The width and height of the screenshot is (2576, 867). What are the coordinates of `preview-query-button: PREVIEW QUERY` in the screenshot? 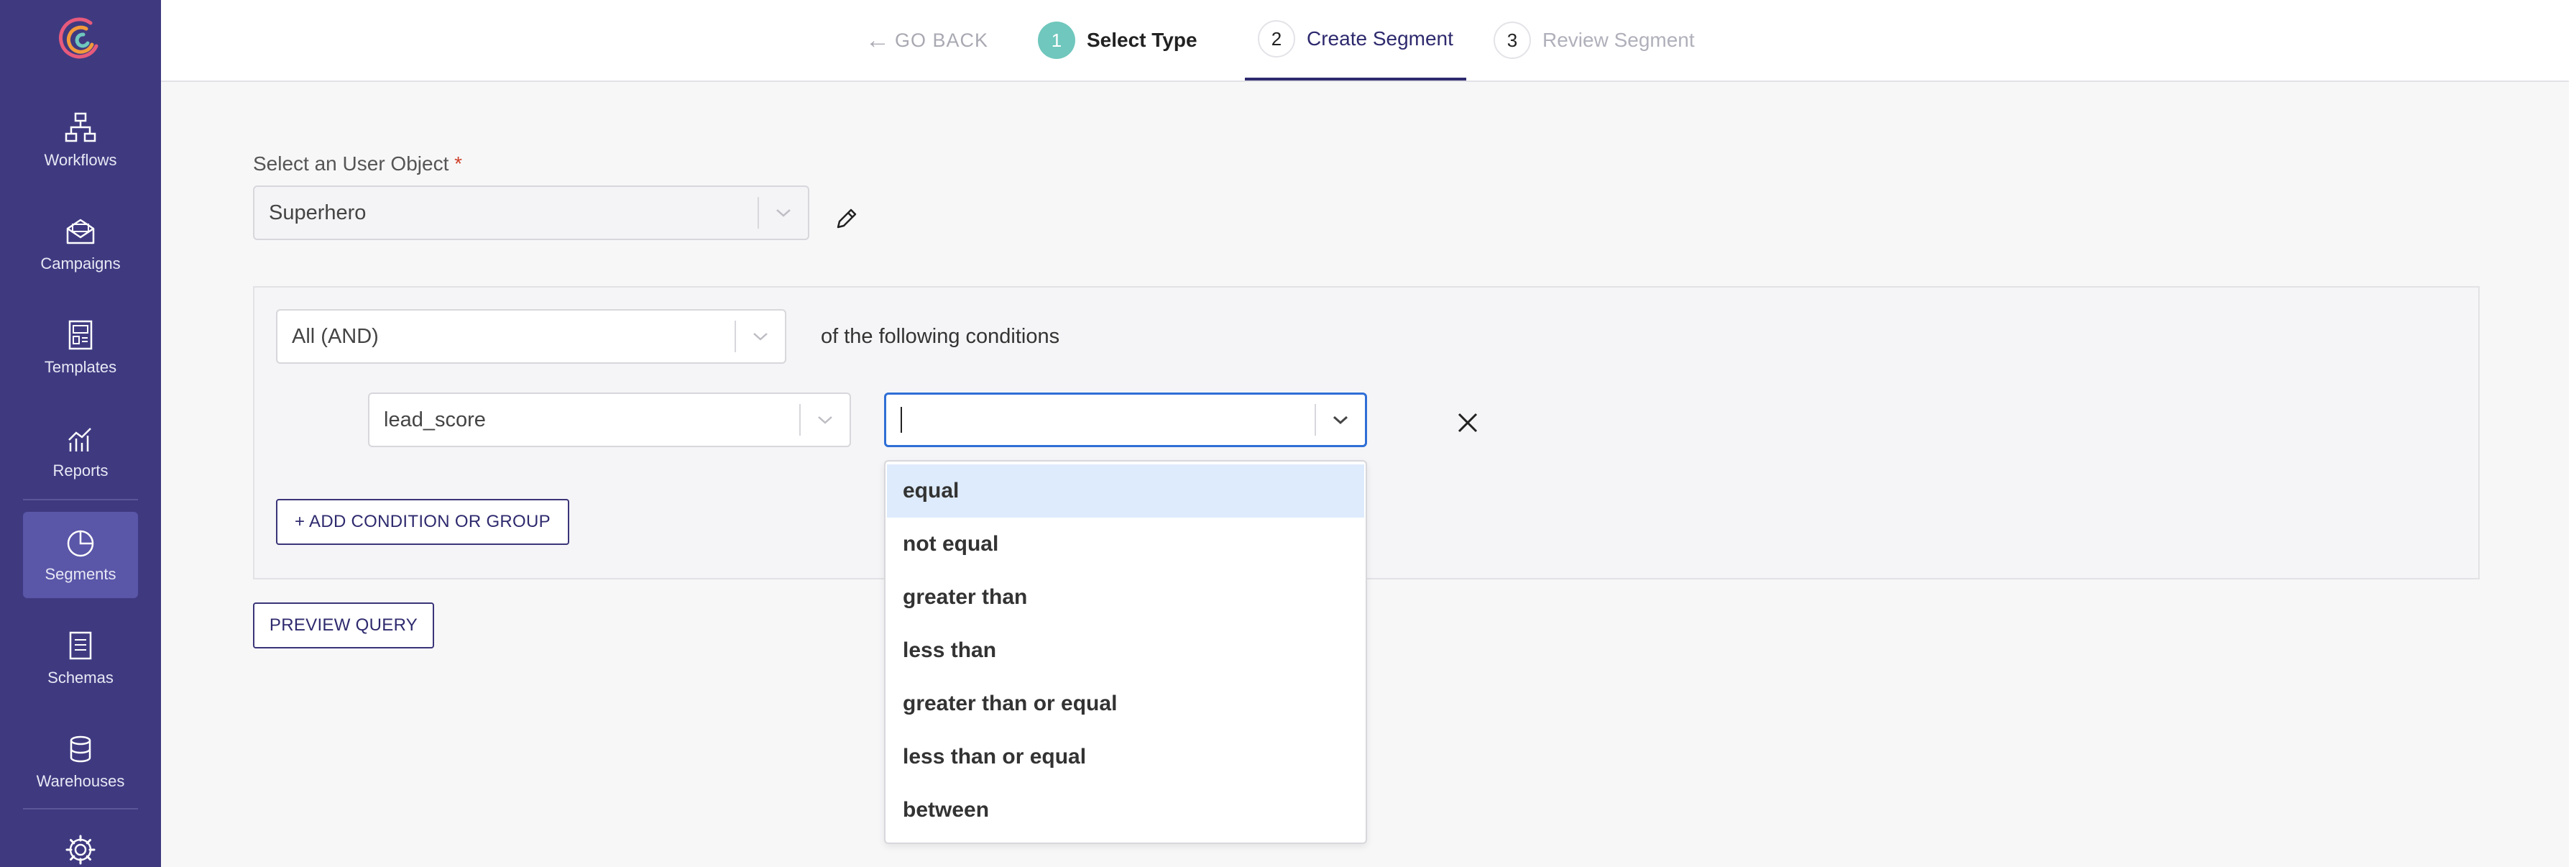 It's located at (343, 625).